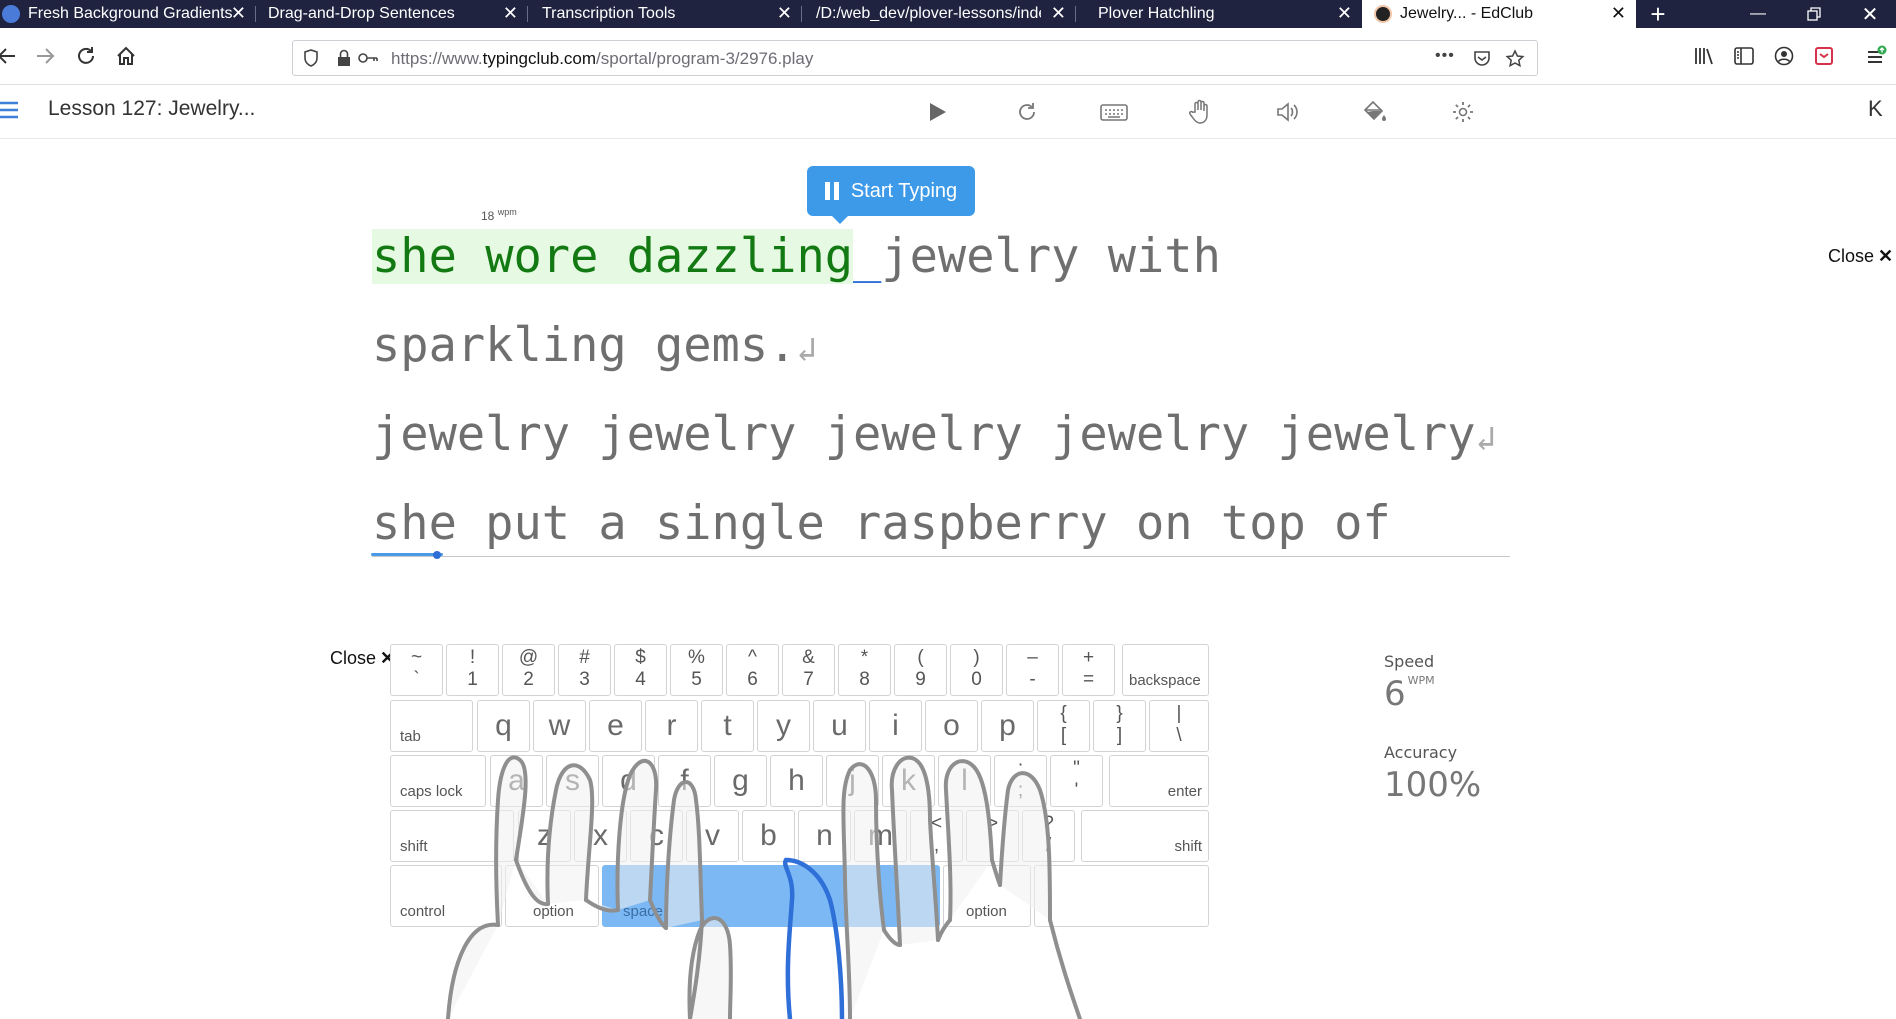 The image size is (1896, 1019). I want to click on home-icon, so click(126, 56).